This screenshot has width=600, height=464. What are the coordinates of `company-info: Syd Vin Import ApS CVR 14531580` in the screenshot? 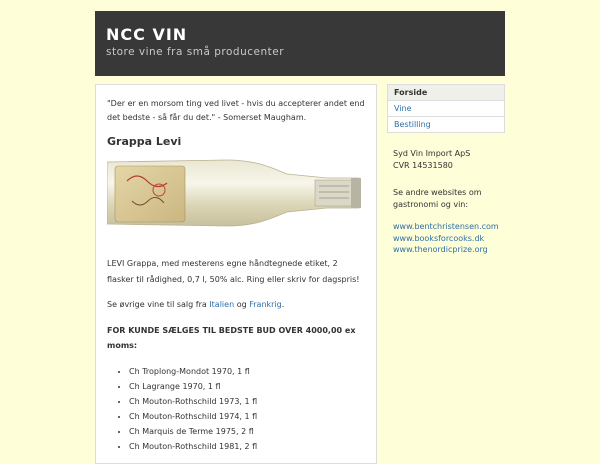 It's located at (446, 160).